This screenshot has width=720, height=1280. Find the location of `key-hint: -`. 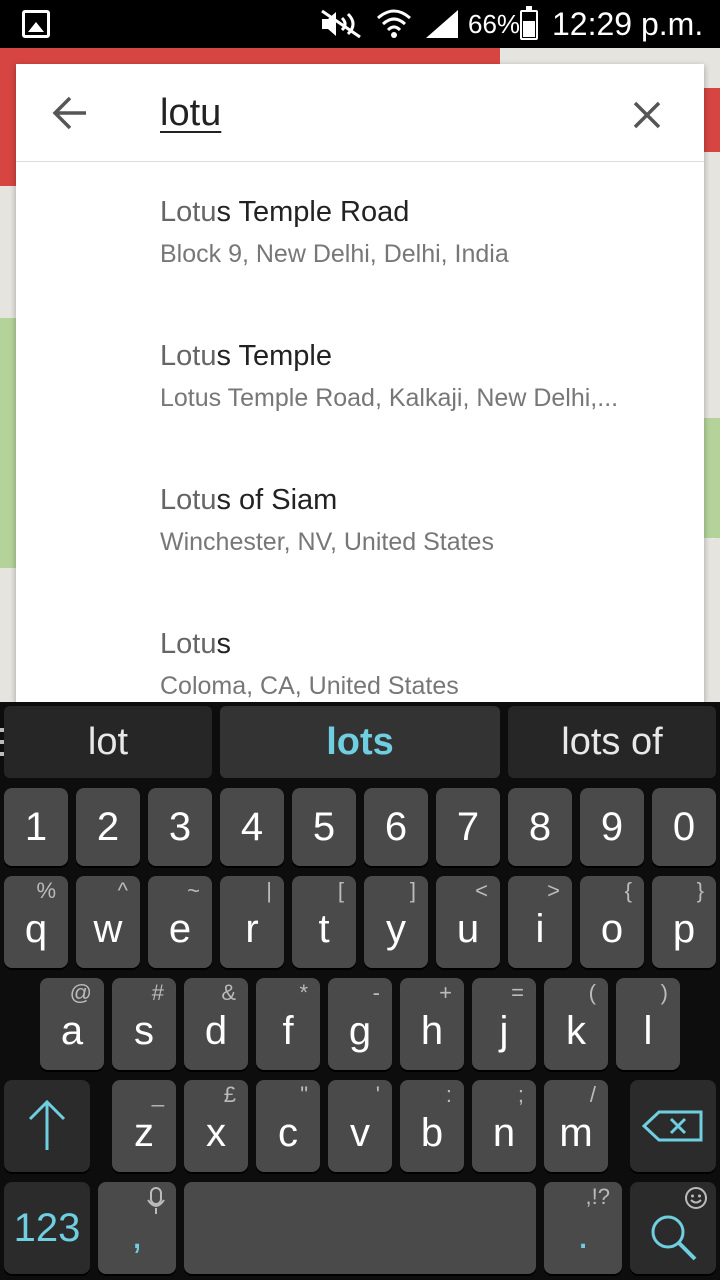

key-hint: - is located at coordinates (376, 992).